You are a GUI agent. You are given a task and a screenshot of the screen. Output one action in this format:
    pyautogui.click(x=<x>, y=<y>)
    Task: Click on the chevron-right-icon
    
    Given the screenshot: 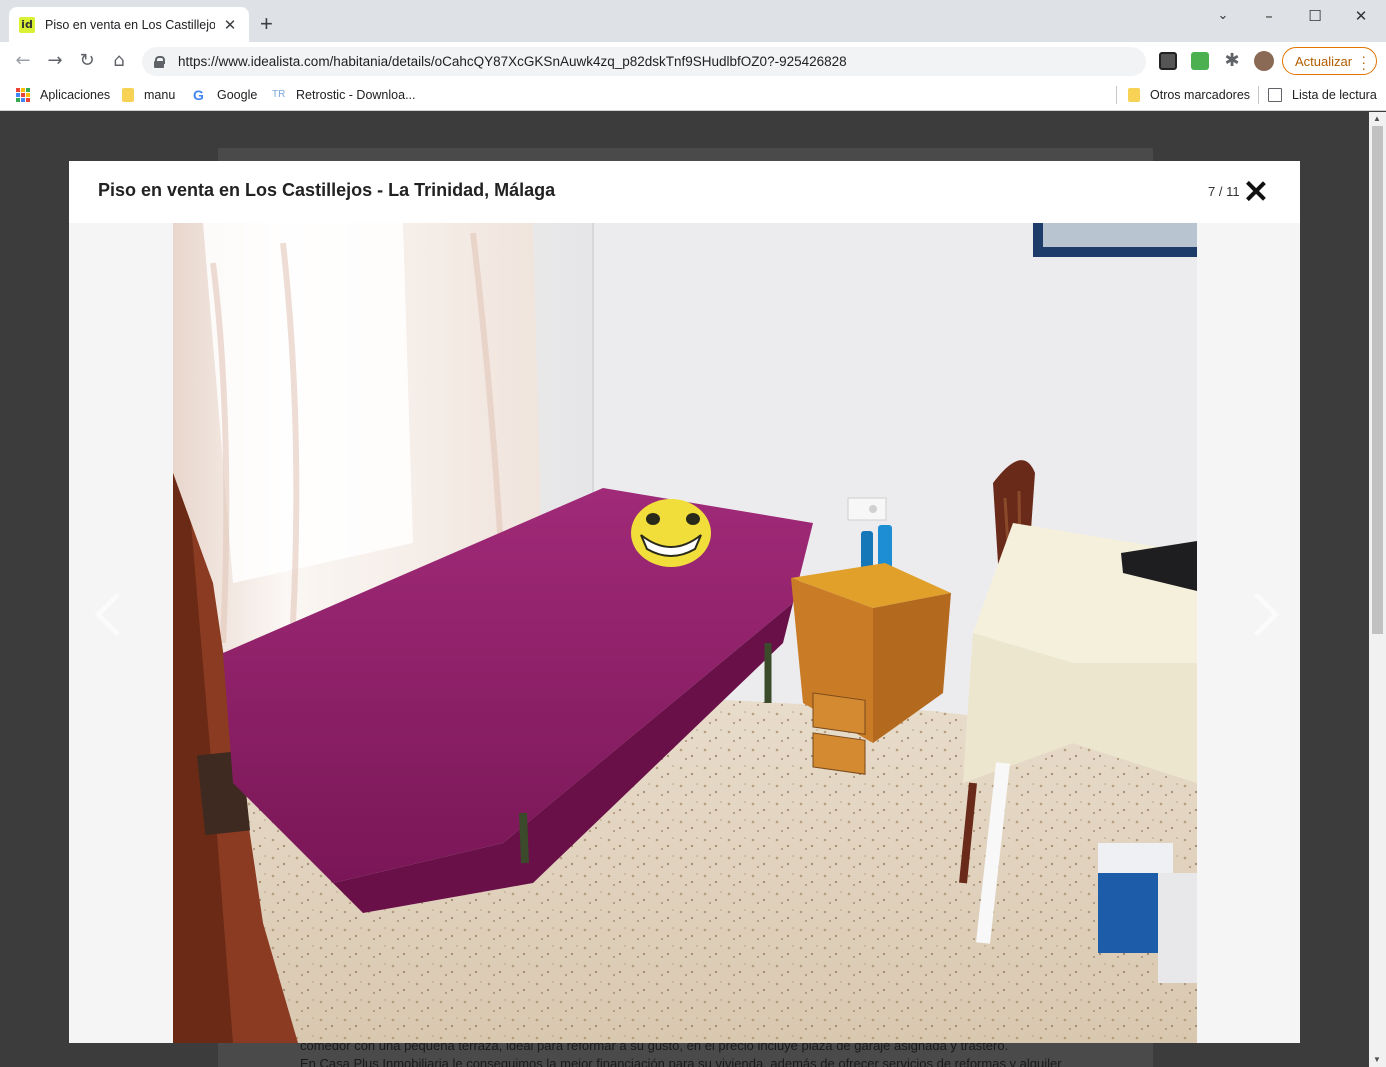 What is the action you would take?
    pyautogui.click(x=1262, y=615)
    